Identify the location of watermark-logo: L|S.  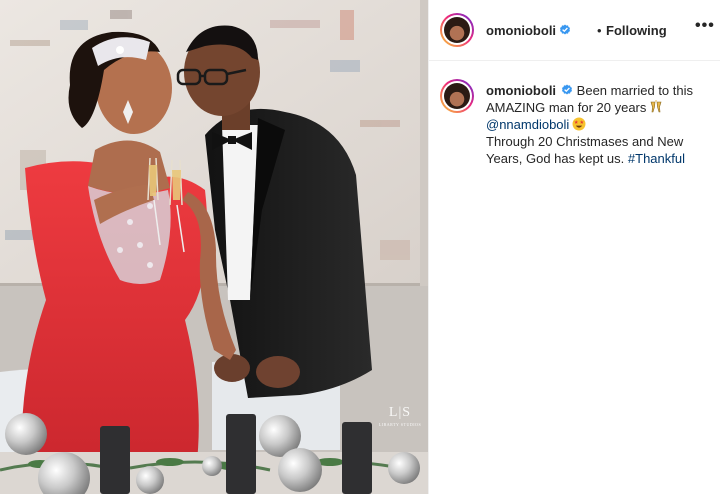
(400, 412).